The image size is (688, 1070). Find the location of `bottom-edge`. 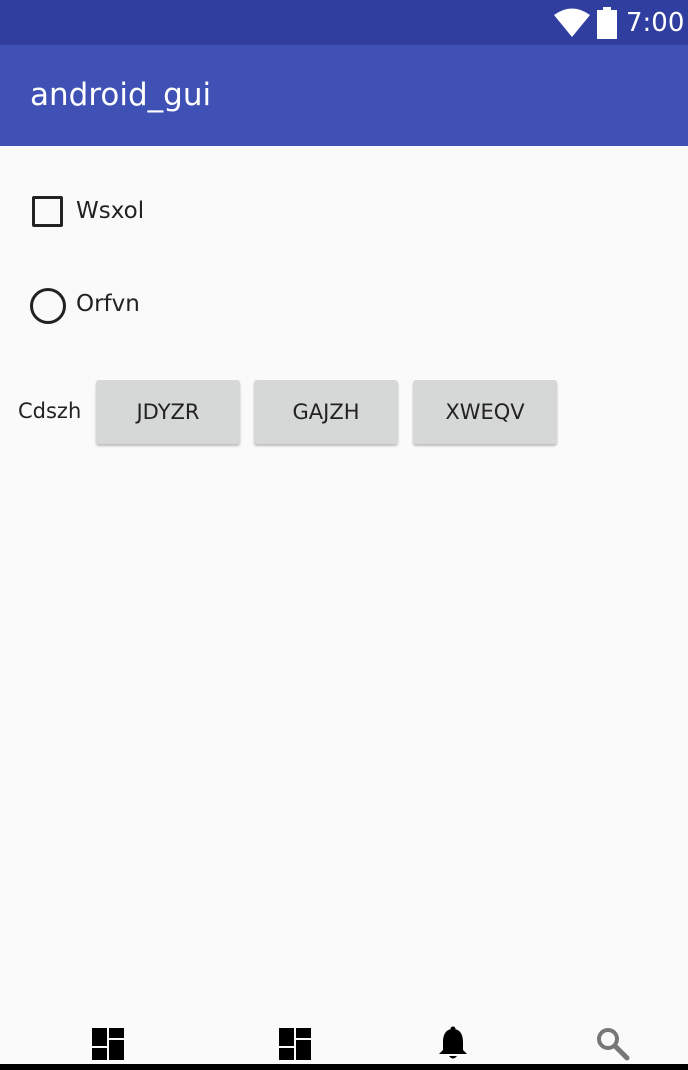

bottom-edge is located at coordinates (344, 1067).